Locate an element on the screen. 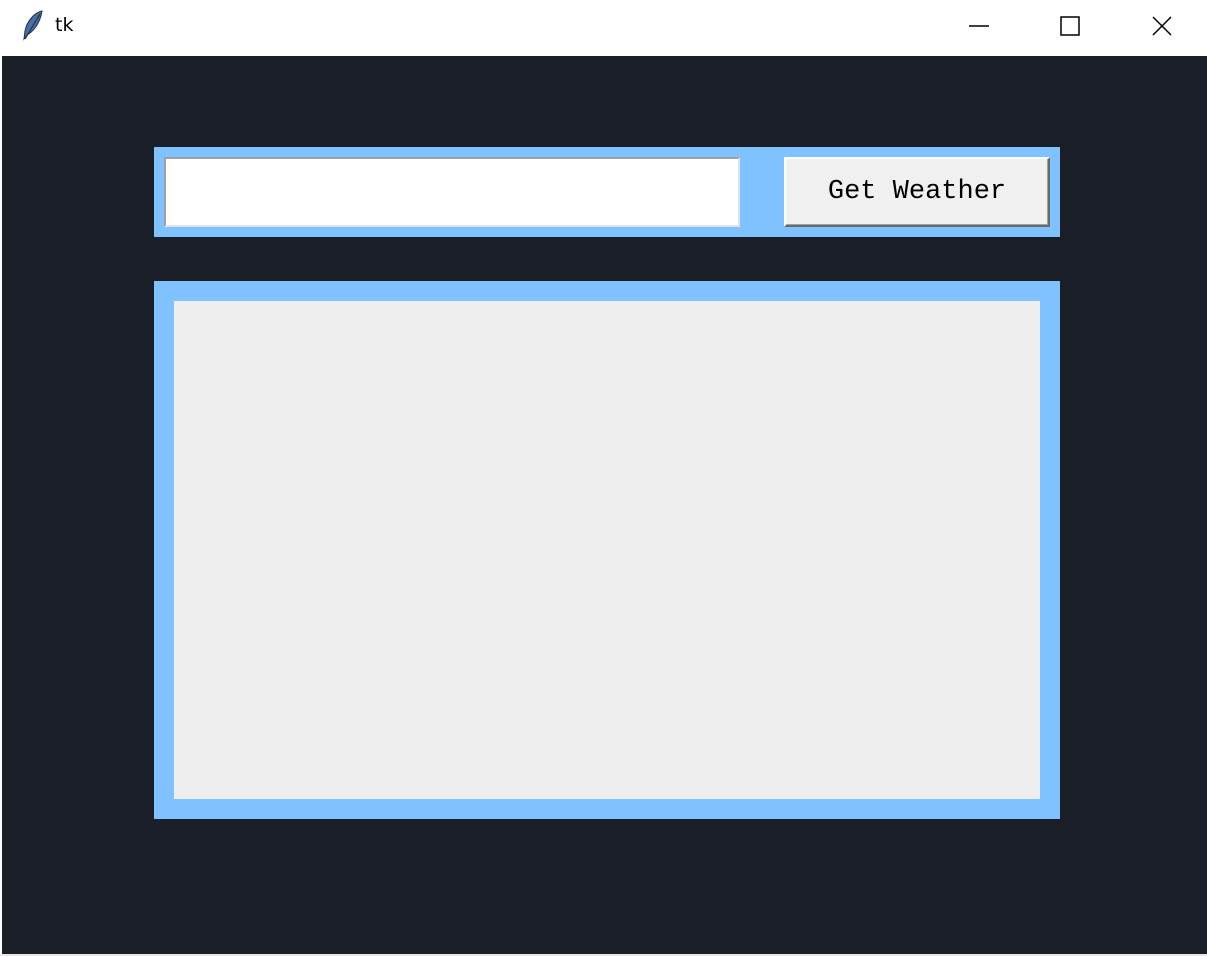 Image resolution: width=1207 pixels, height=956 pixels. maximize-button is located at coordinates (1070, 26).